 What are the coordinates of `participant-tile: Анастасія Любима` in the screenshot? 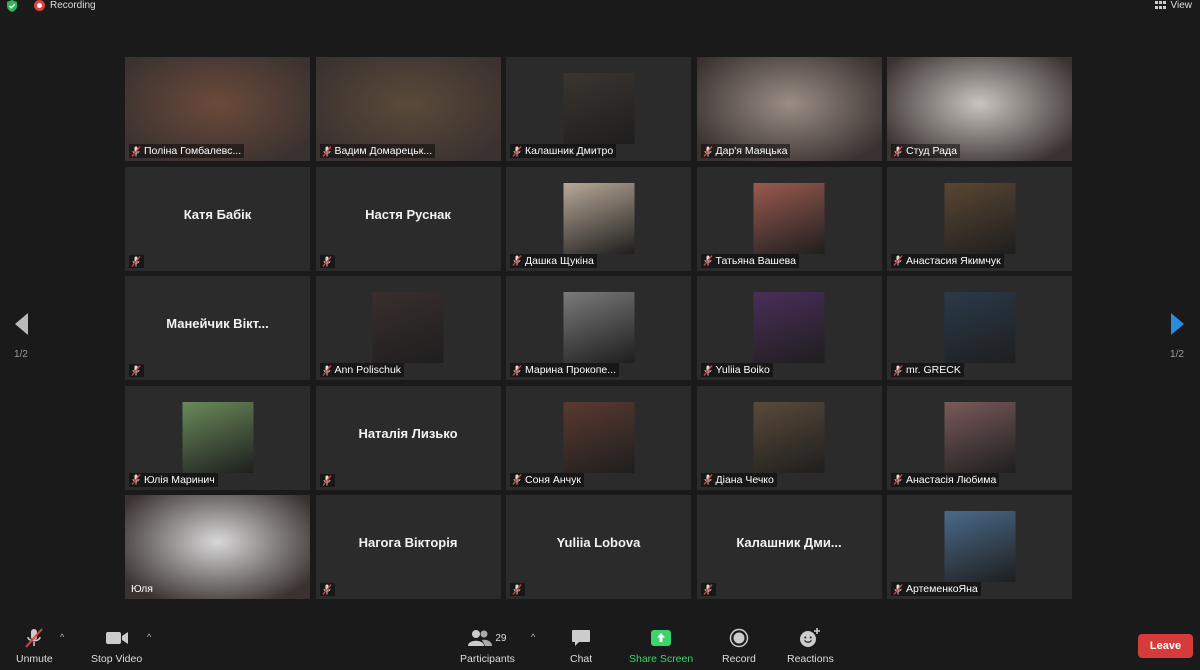 It's located at (979, 437).